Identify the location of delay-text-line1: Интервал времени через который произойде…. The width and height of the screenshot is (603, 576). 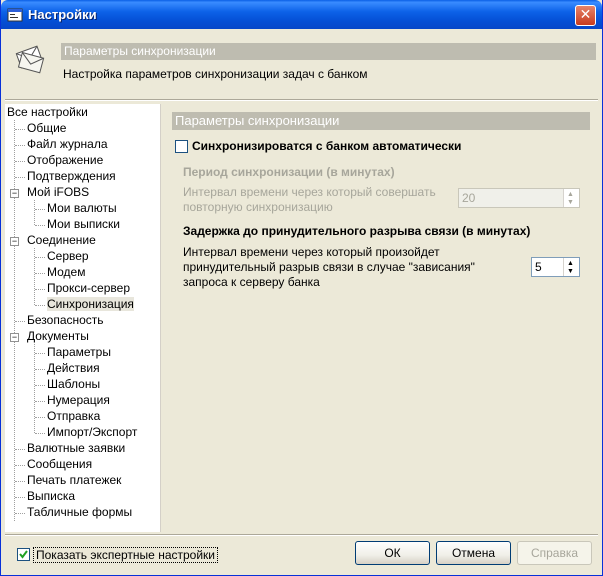
(311, 252).